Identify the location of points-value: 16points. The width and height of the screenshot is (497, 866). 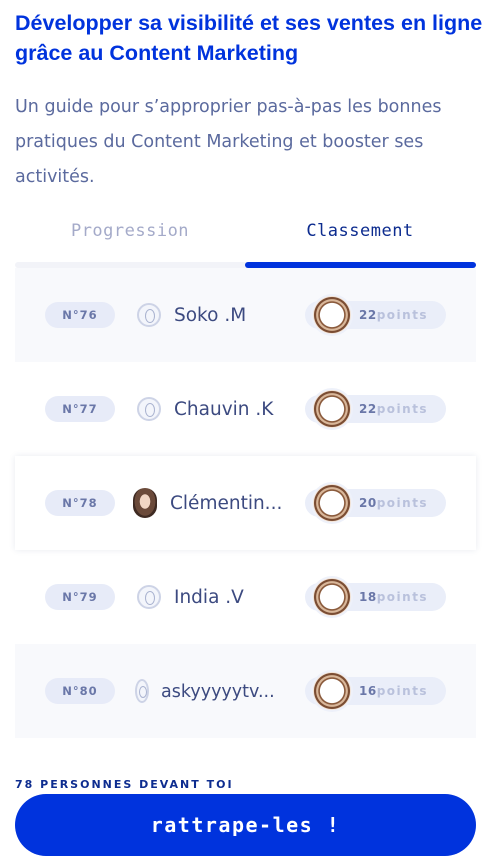
(393, 691).